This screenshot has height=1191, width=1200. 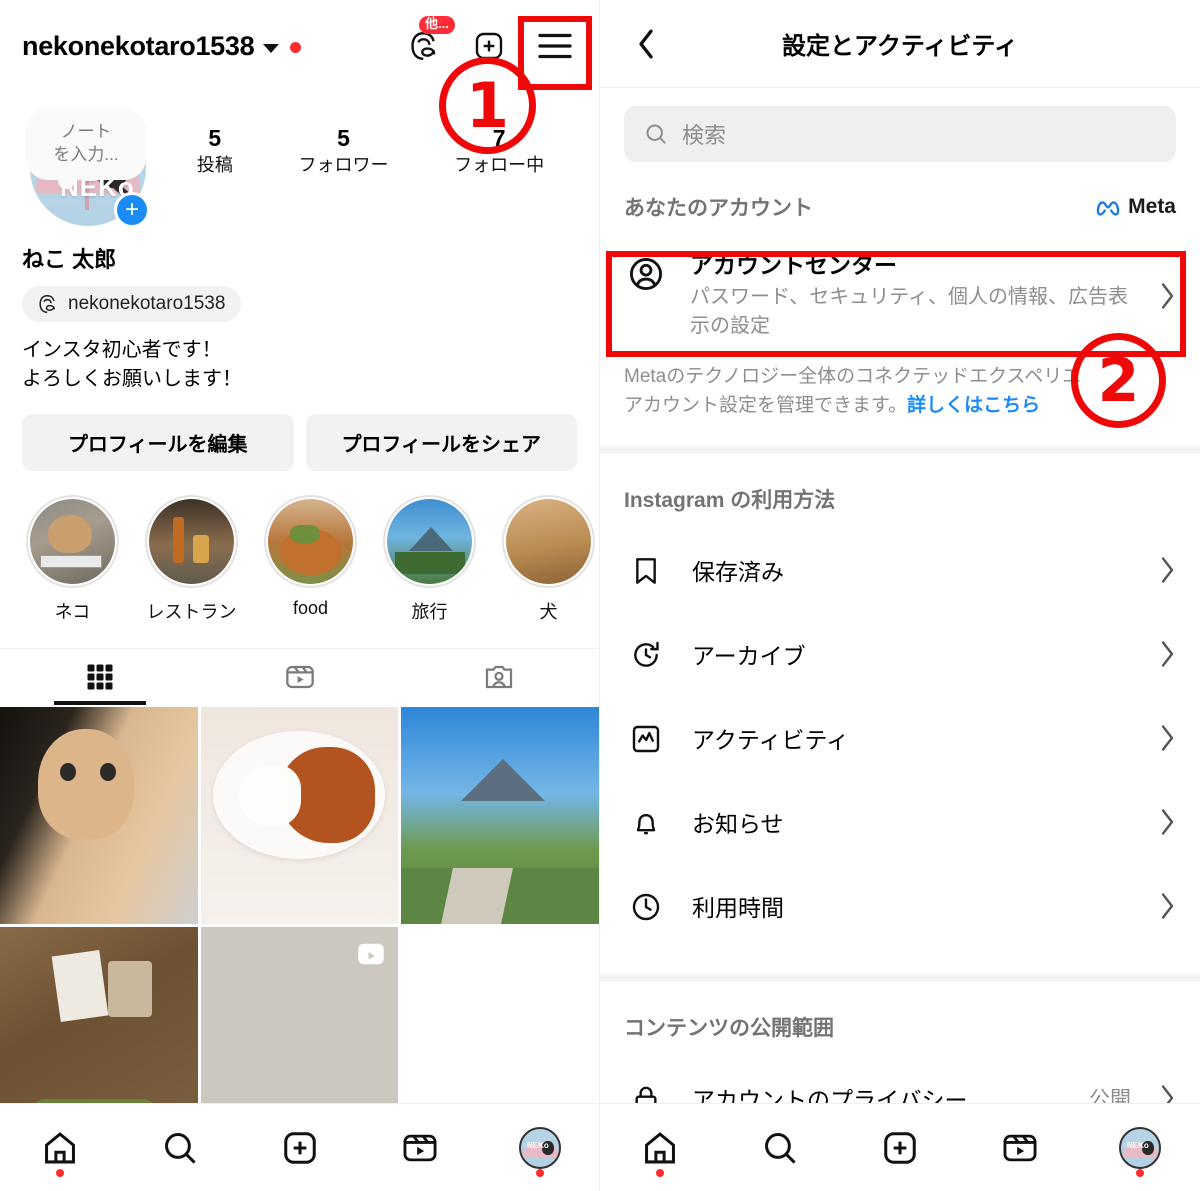 I want to click on unread-dot-icon, so click(x=296, y=47).